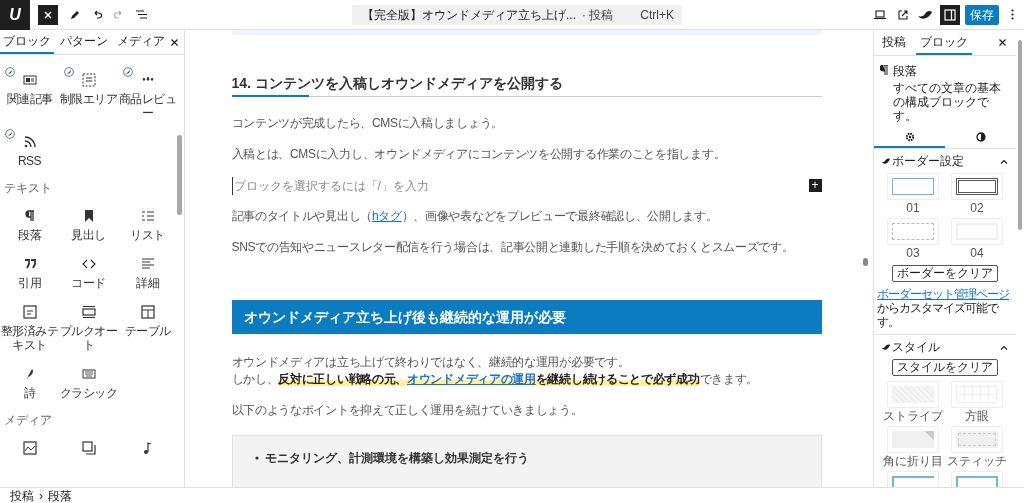 Image resolution: width=1024 pixels, height=503 pixels. What do you see at coordinates (29, 151) in the screenshot?
I see `block-item: RSS` at bounding box center [29, 151].